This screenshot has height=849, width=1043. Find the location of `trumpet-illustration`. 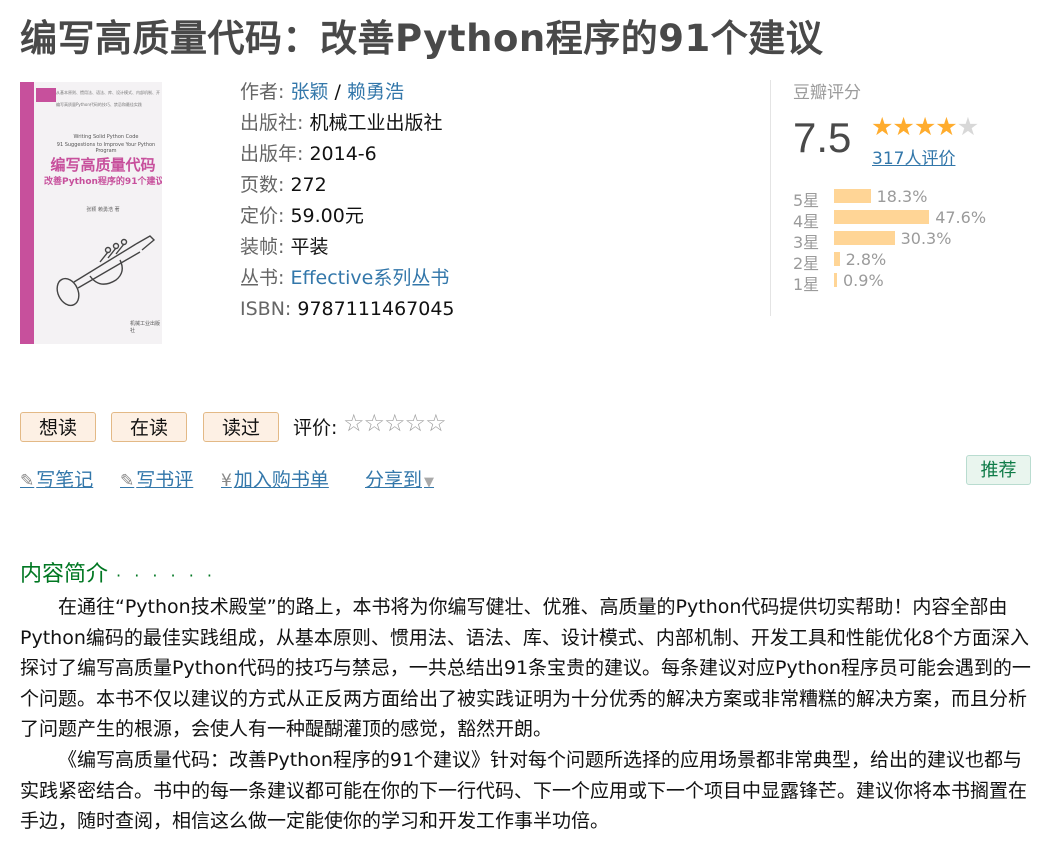

trumpet-illustration is located at coordinates (106, 271).